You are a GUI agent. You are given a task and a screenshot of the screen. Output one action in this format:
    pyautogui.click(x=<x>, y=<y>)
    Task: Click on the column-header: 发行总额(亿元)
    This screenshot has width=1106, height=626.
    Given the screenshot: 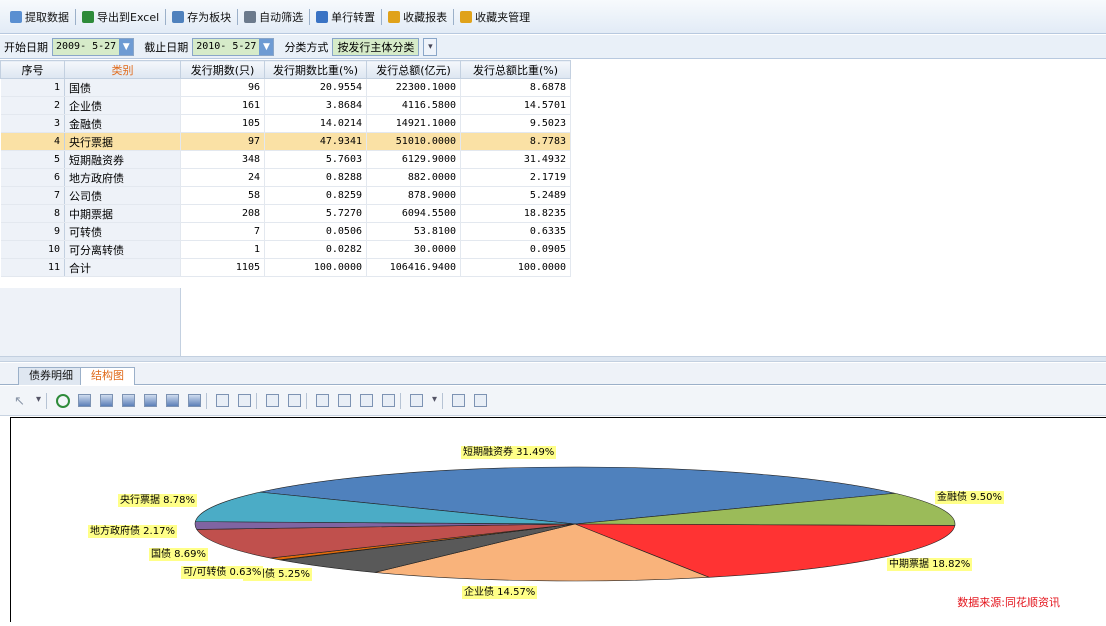 What is the action you would take?
    pyautogui.click(x=413, y=69)
    